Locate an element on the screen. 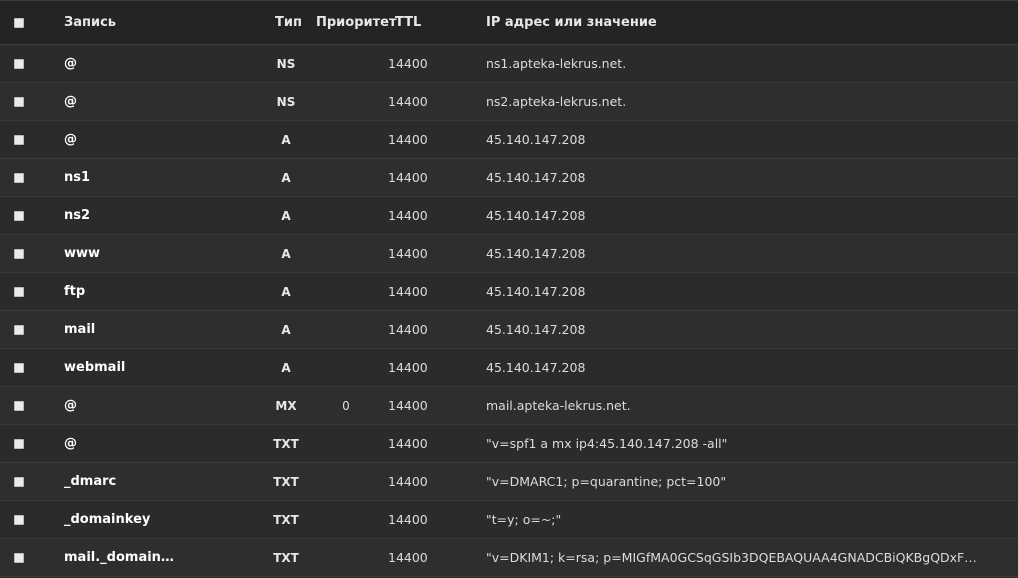 This screenshot has height=578, width=1018. table-row-7: mail A 14400 45.140.147.208 is located at coordinates (509, 330).